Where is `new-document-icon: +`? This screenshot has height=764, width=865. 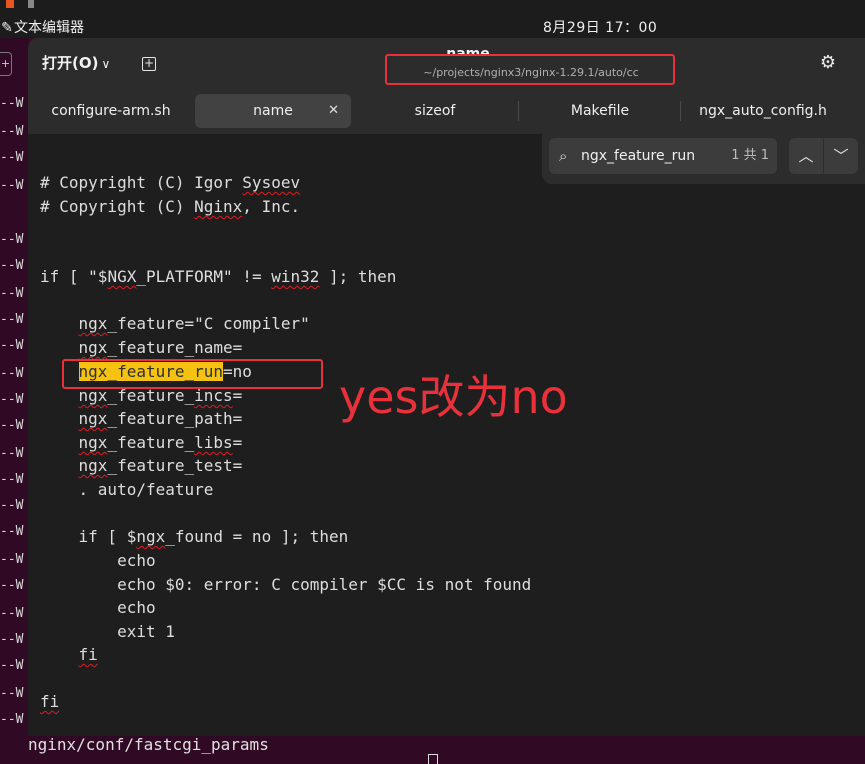 new-document-icon: + is located at coordinates (149, 63).